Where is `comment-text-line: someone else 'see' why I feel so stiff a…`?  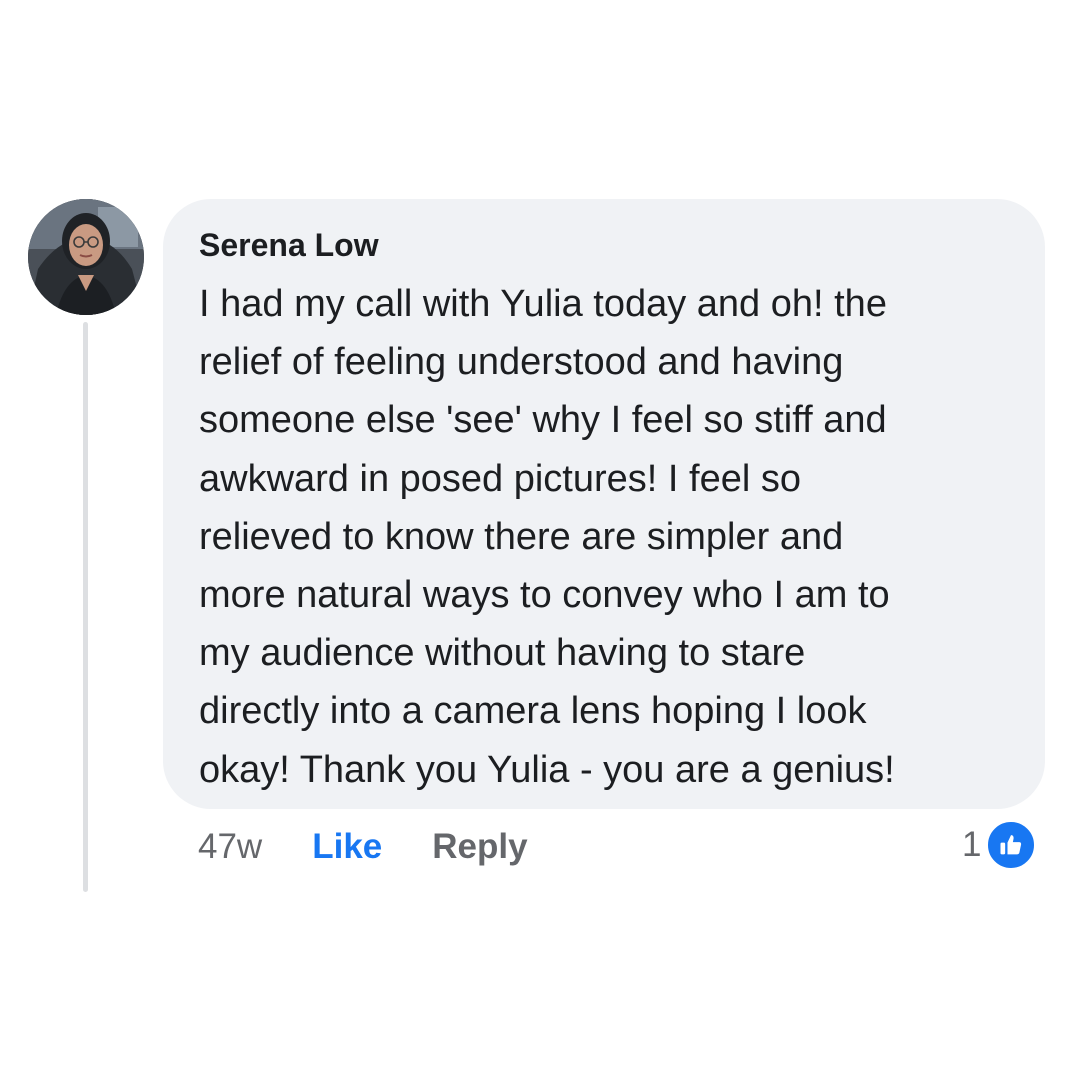 comment-text-line: someone else 'see' why I feel so stiff a… is located at coordinates (543, 420).